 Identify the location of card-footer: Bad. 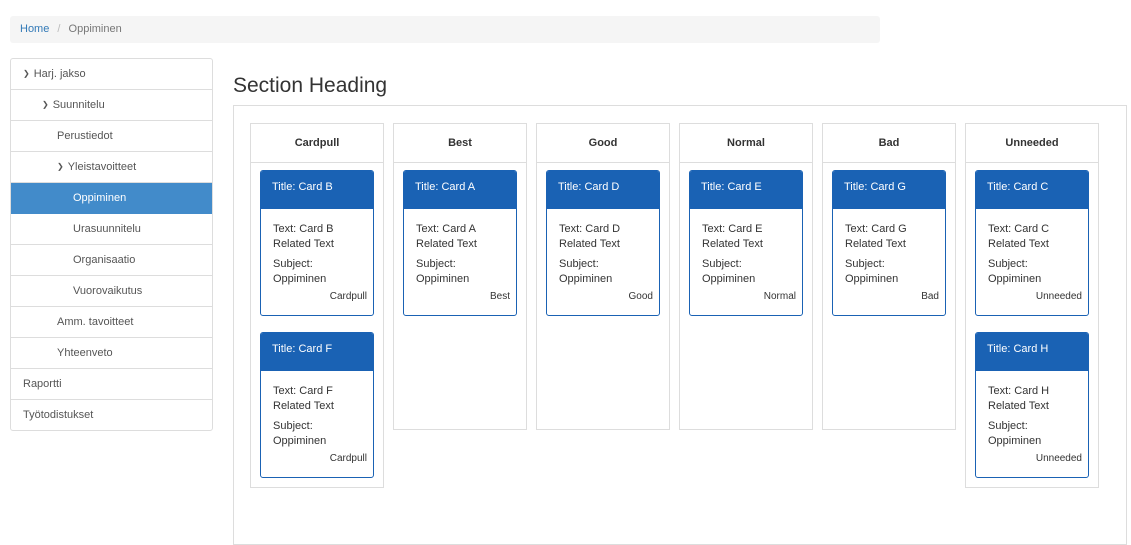
(930, 296).